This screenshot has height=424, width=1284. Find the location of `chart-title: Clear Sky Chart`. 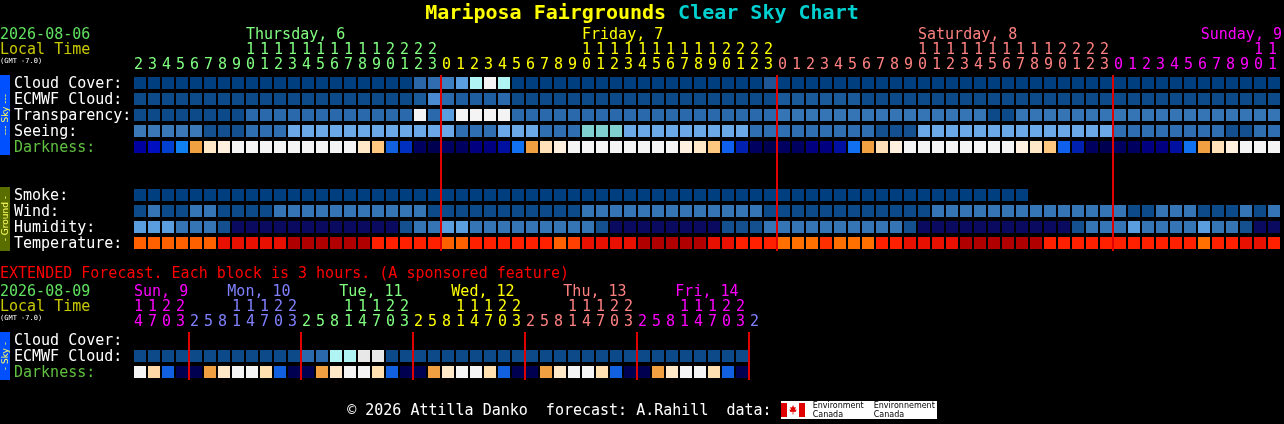

chart-title: Clear Sky Chart is located at coordinates (768, 12).